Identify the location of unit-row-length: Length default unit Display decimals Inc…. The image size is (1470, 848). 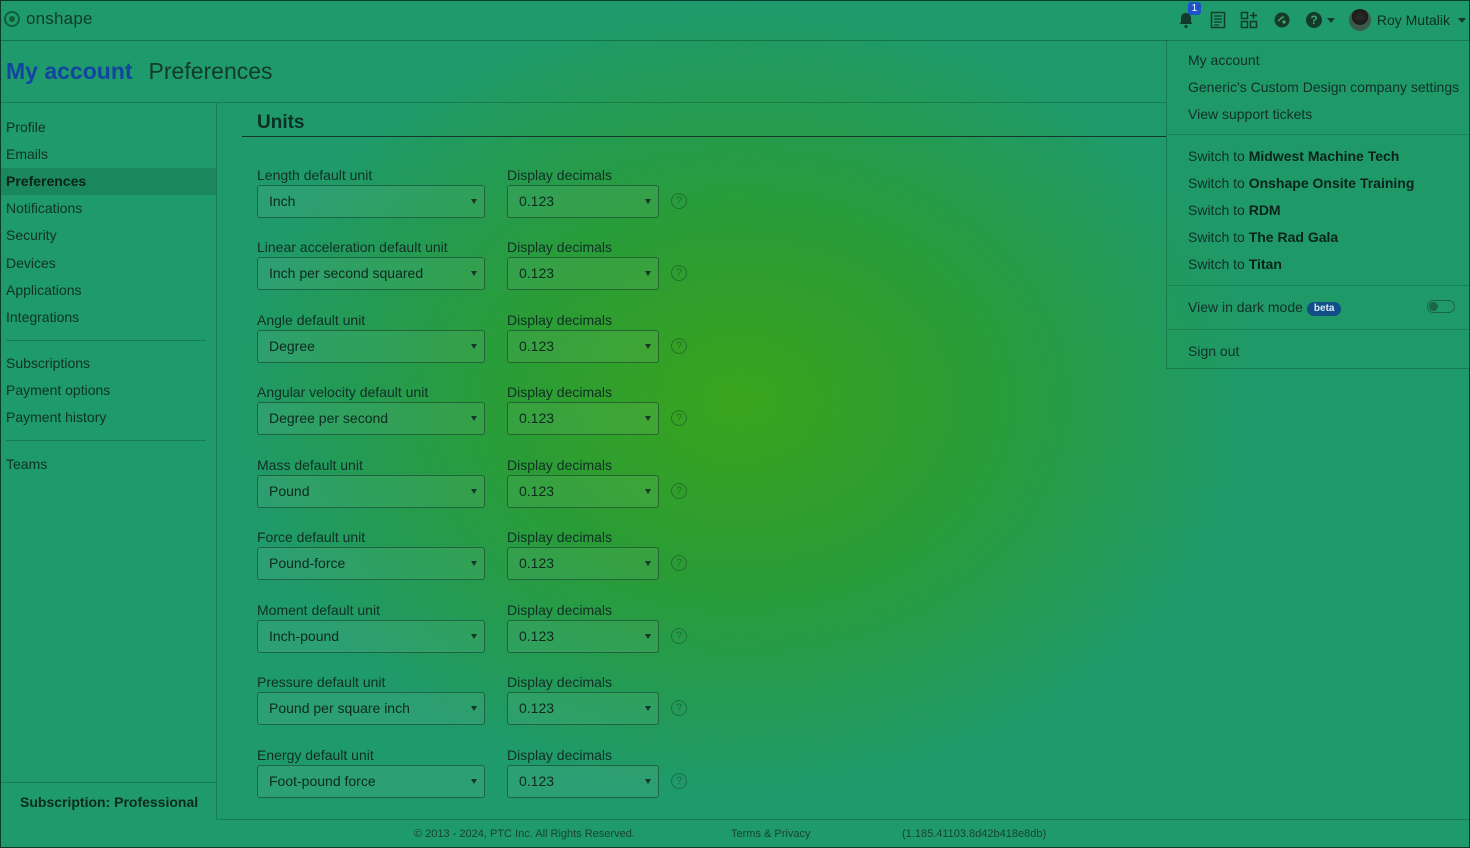
(380, 203).